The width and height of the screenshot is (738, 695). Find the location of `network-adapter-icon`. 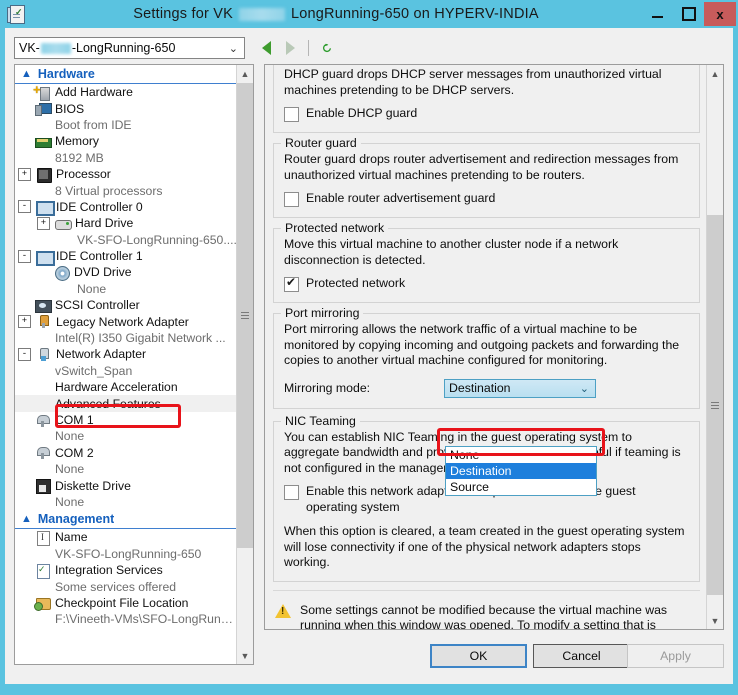

network-adapter-icon is located at coordinates (43, 354).